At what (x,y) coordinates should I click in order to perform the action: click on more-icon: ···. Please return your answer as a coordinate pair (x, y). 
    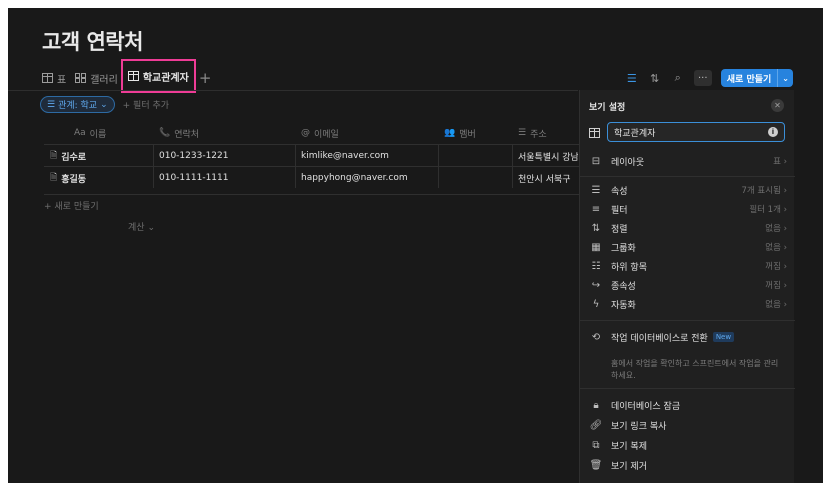
    Looking at the image, I should click on (702, 78).